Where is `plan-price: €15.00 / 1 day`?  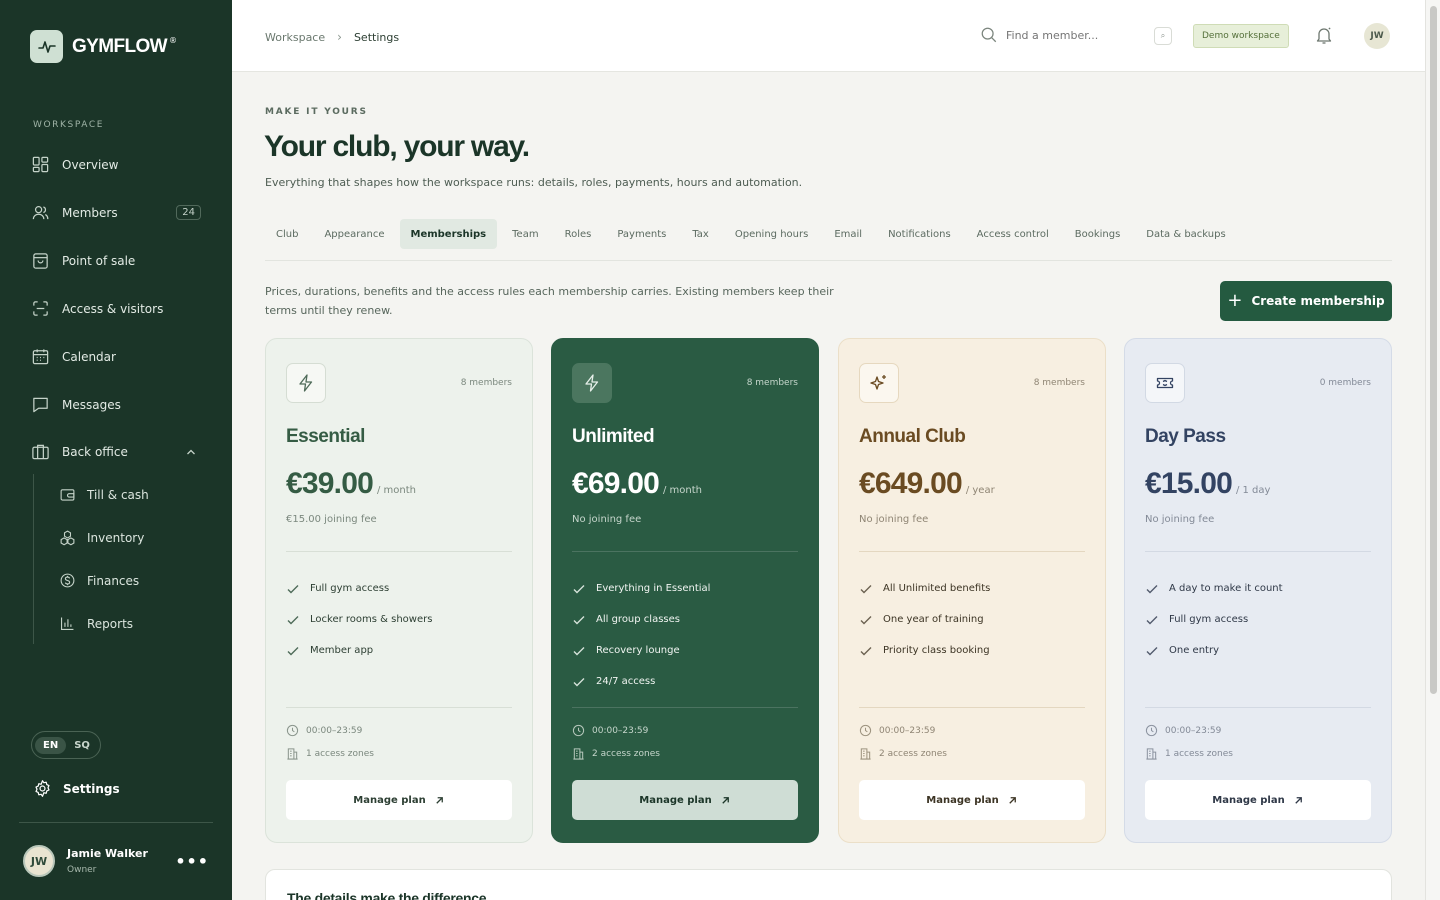 plan-price: €15.00 / 1 day is located at coordinates (1207, 484).